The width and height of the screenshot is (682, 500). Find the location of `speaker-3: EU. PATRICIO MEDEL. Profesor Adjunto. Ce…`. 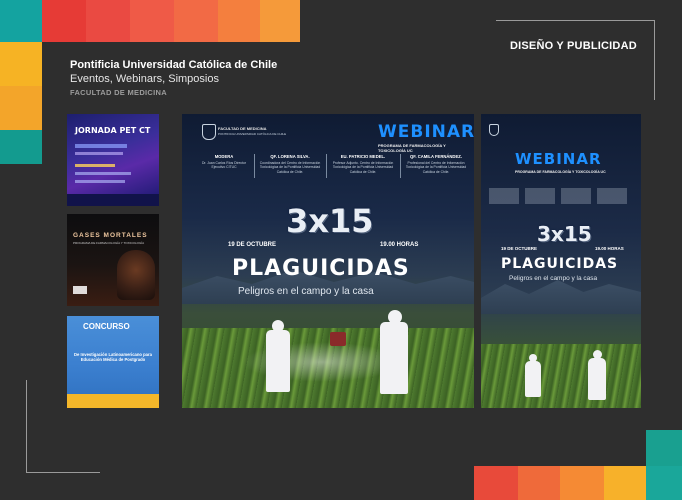

speaker-3: EU. PATRICIO MEDEL. Profesor Adjunto. Ce… is located at coordinates (363, 164).